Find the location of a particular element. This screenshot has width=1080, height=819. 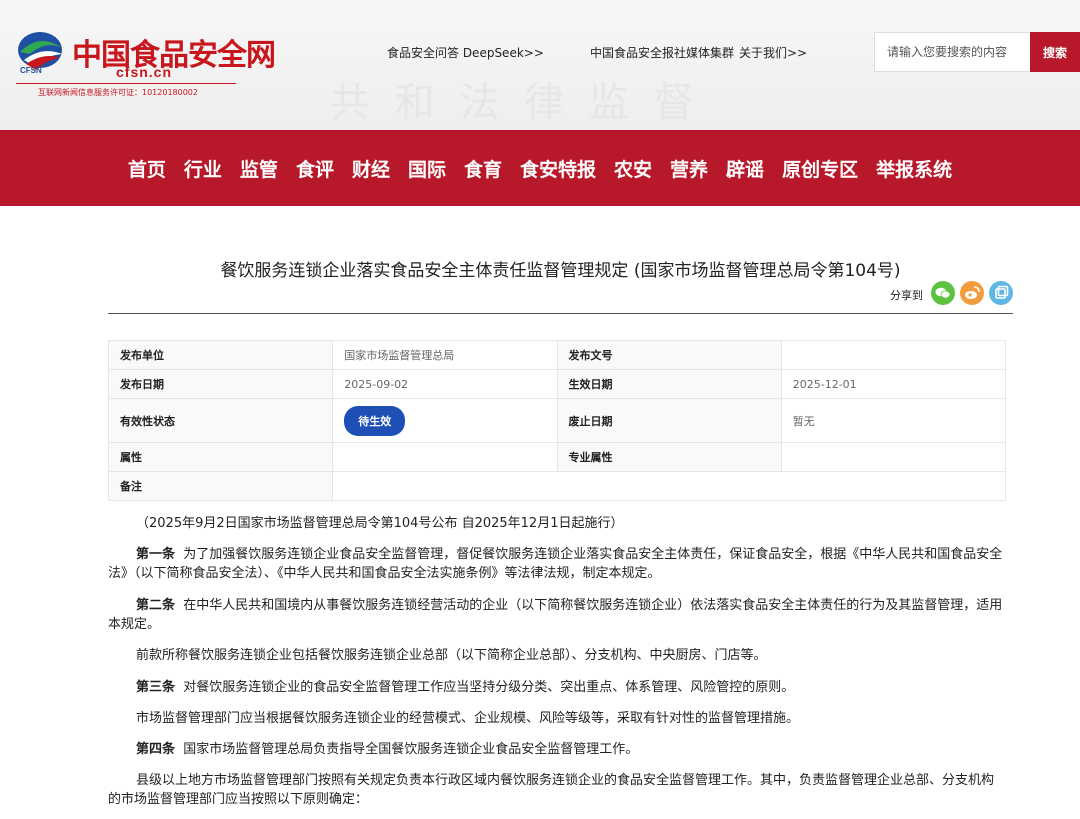

article-4-heading: 第四条 is located at coordinates (156, 749).